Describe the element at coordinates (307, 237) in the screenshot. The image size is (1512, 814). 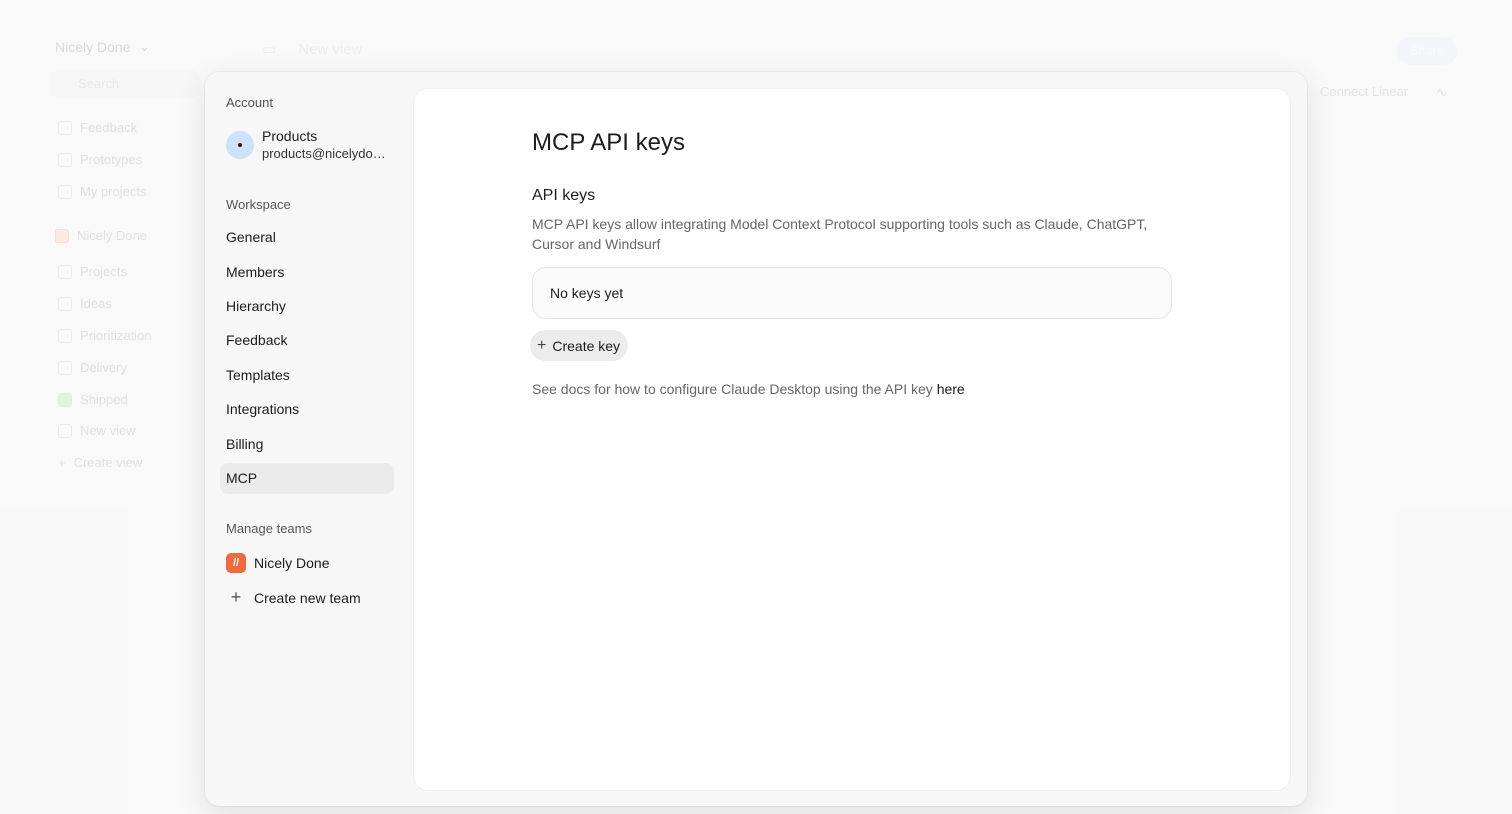
I see `settings-item-general: General` at that location.